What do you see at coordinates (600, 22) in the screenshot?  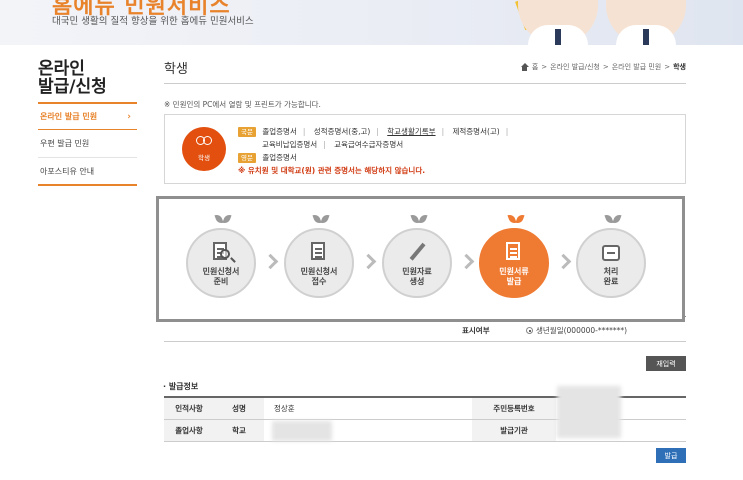 I see `students-illustration` at bounding box center [600, 22].